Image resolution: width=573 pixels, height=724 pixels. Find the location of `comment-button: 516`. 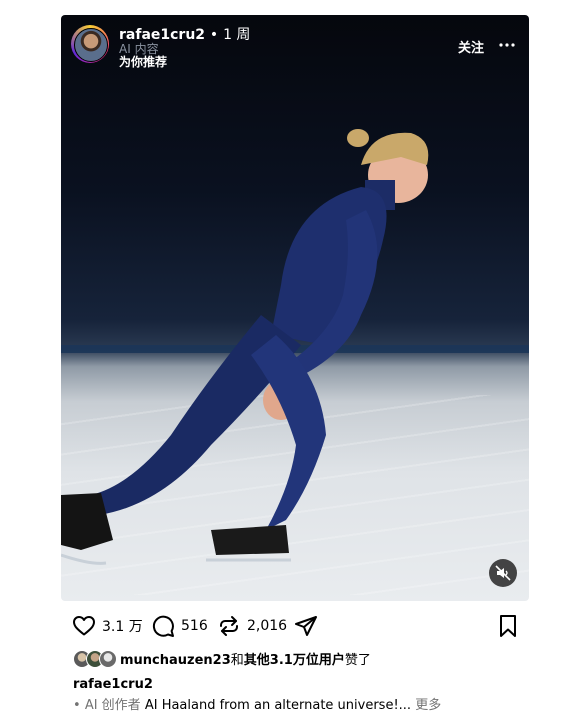

comment-button: 516 is located at coordinates (179, 626).